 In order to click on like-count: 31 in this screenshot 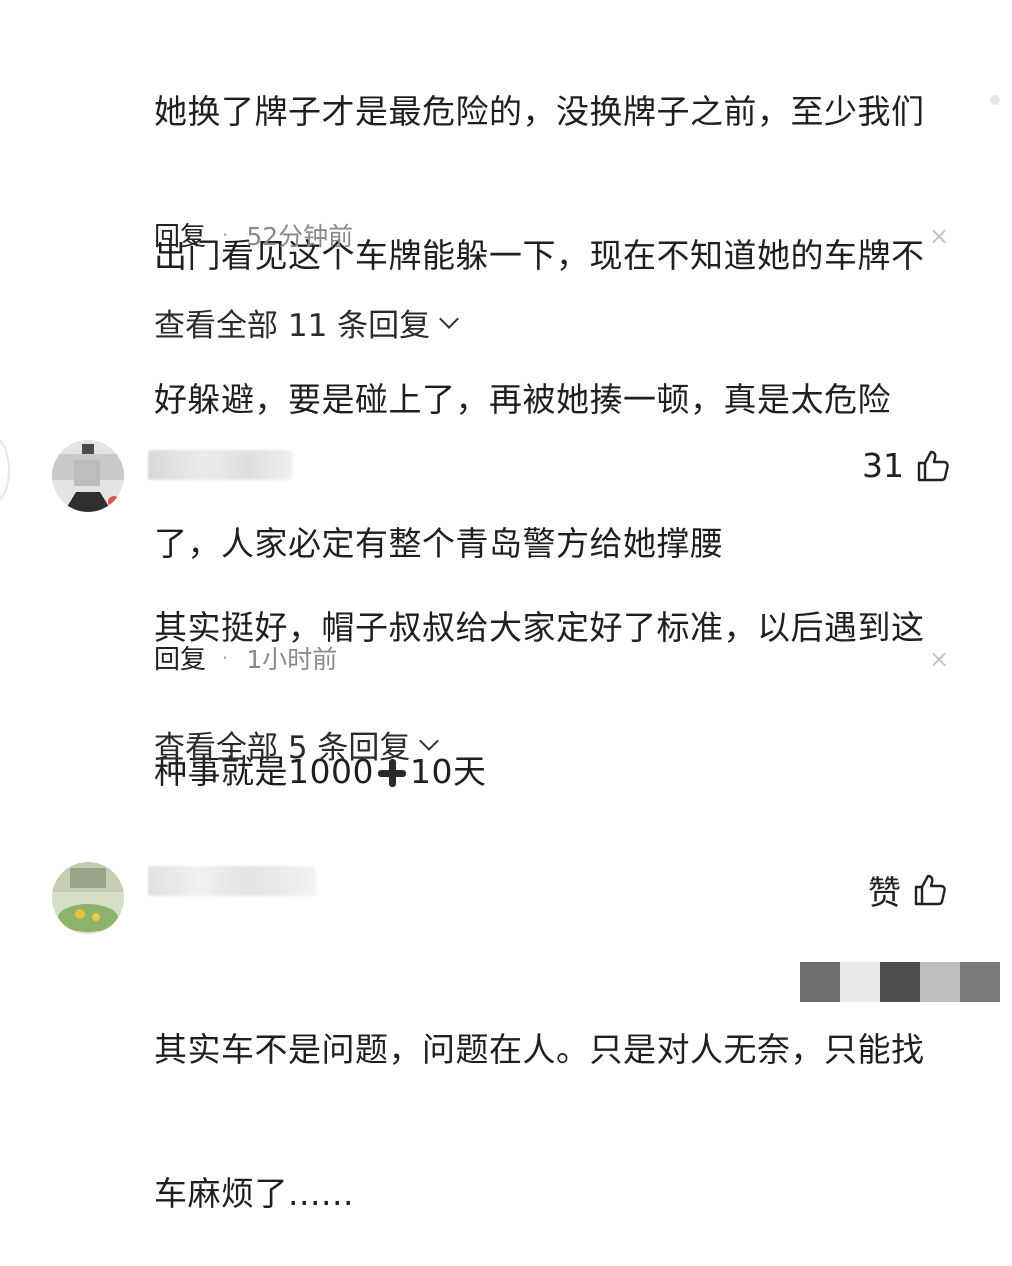, I will do `click(883, 465)`.